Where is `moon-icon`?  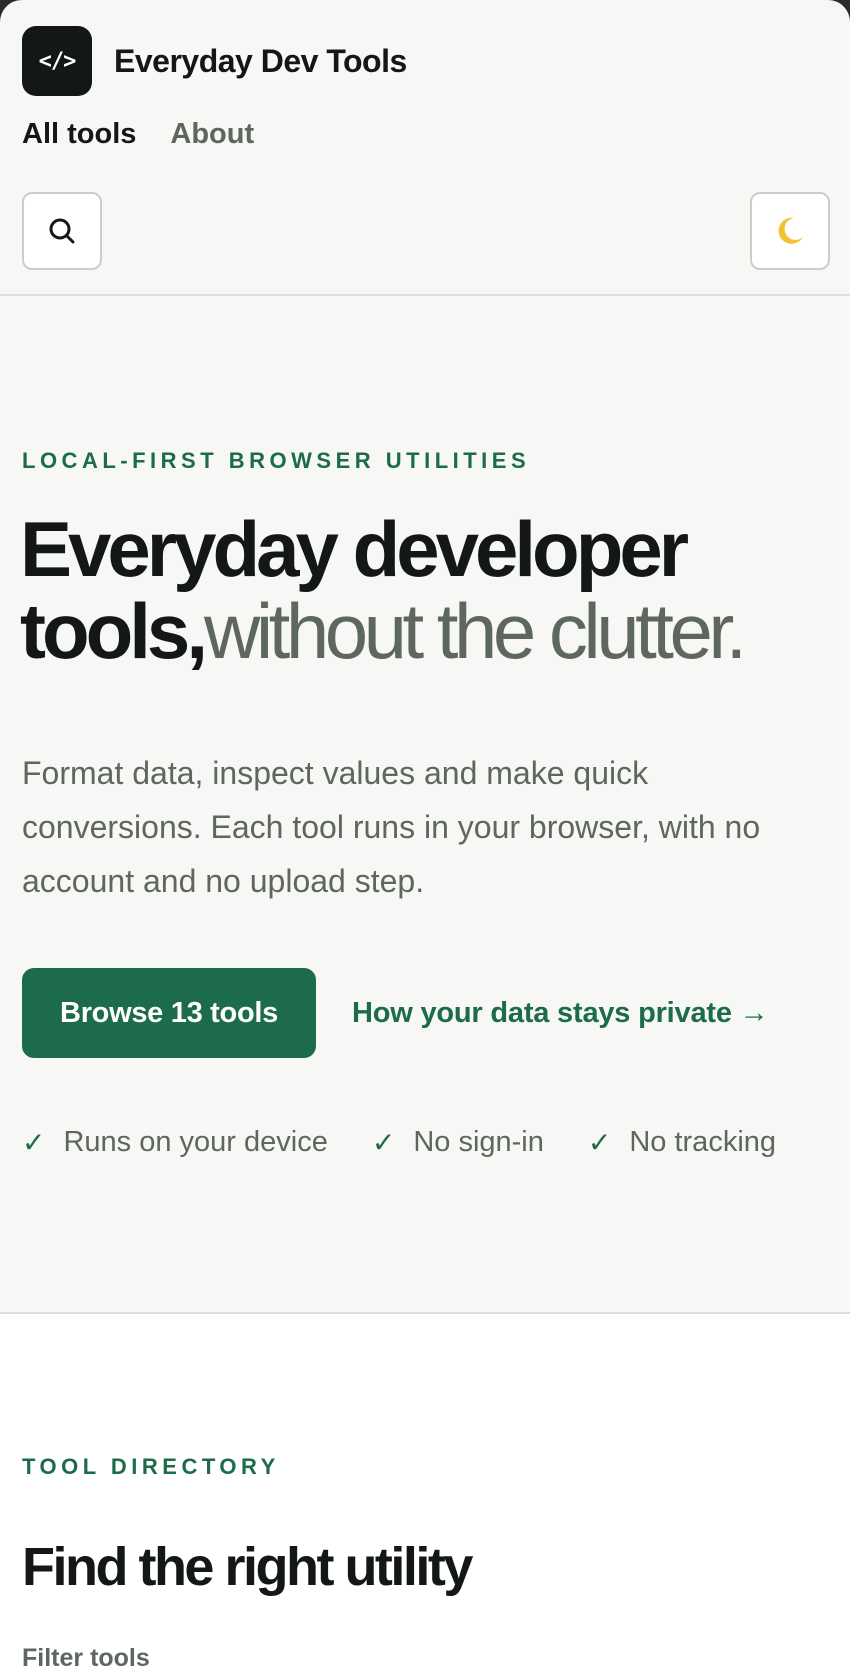
moon-icon is located at coordinates (790, 230).